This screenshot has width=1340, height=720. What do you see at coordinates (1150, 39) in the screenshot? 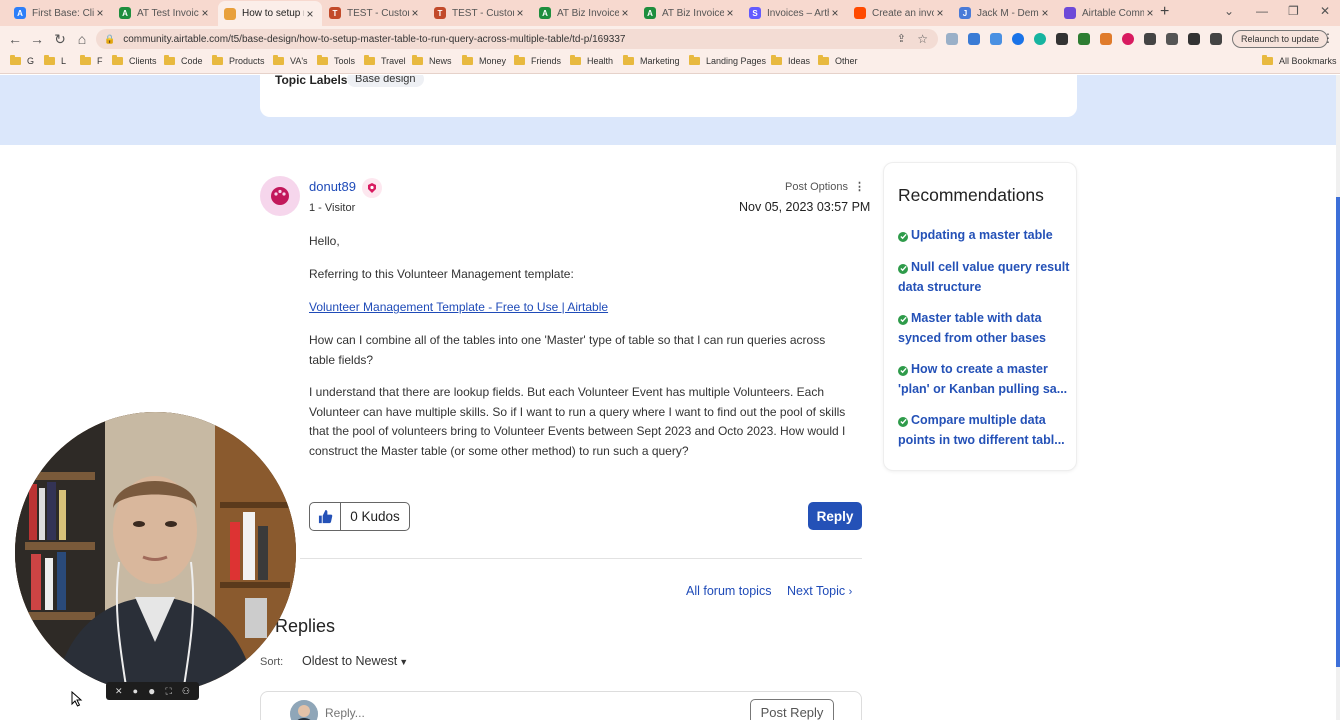
I see `pen-icon` at bounding box center [1150, 39].